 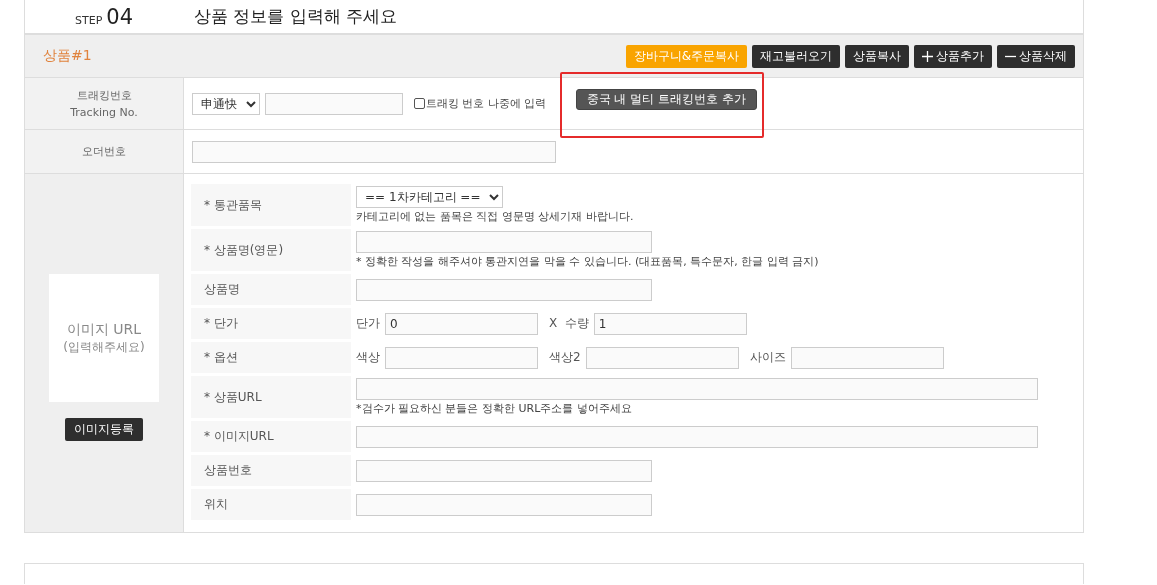 What do you see at coordinates (104, 152) in the screenshot?
I see `row-label: 오더번호` at bounding box center [104, 152].